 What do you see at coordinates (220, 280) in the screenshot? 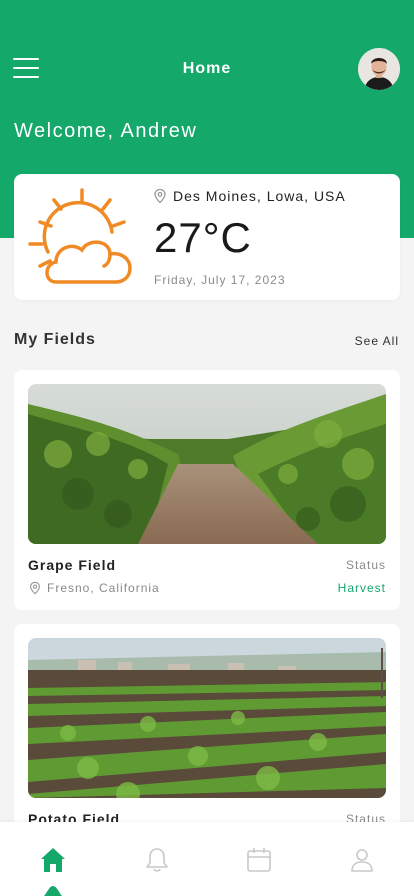
I see `weather-date: Friday, July 17, 2023` at bounding box center [220, 280].